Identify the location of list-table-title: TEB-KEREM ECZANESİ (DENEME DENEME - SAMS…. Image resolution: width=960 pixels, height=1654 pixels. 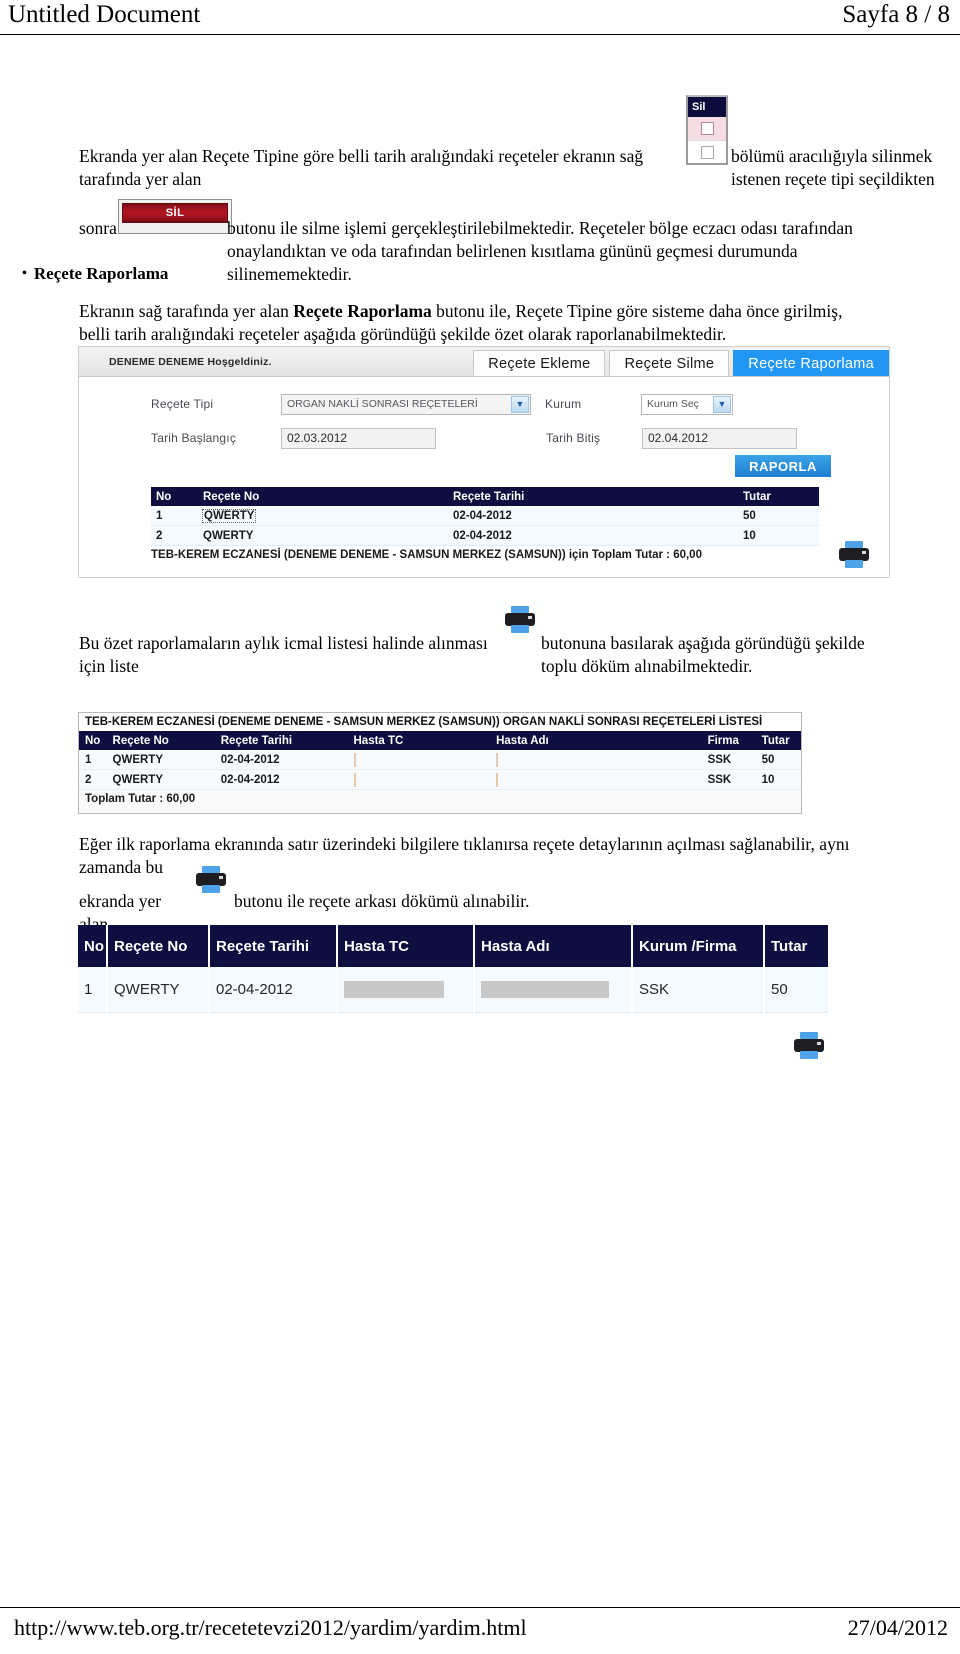
(440, 722).